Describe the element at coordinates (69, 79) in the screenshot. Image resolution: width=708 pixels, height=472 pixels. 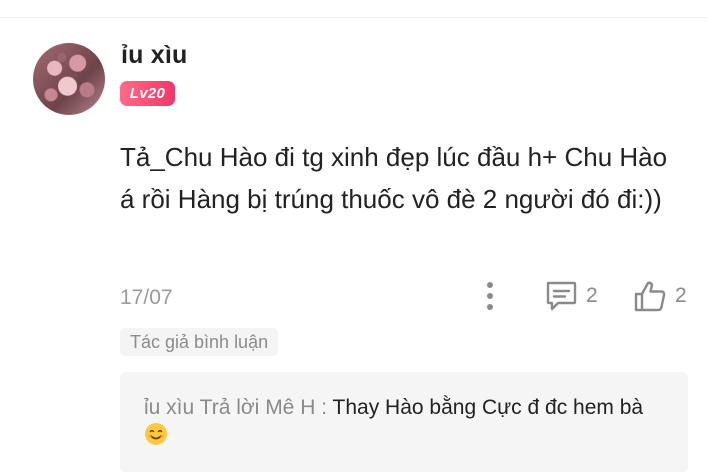
I see `avatar` at that location.